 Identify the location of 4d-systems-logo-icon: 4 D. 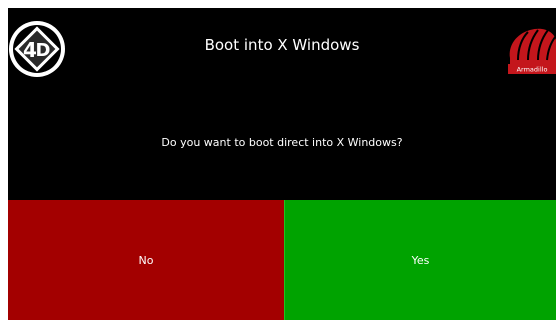
(37, 49).